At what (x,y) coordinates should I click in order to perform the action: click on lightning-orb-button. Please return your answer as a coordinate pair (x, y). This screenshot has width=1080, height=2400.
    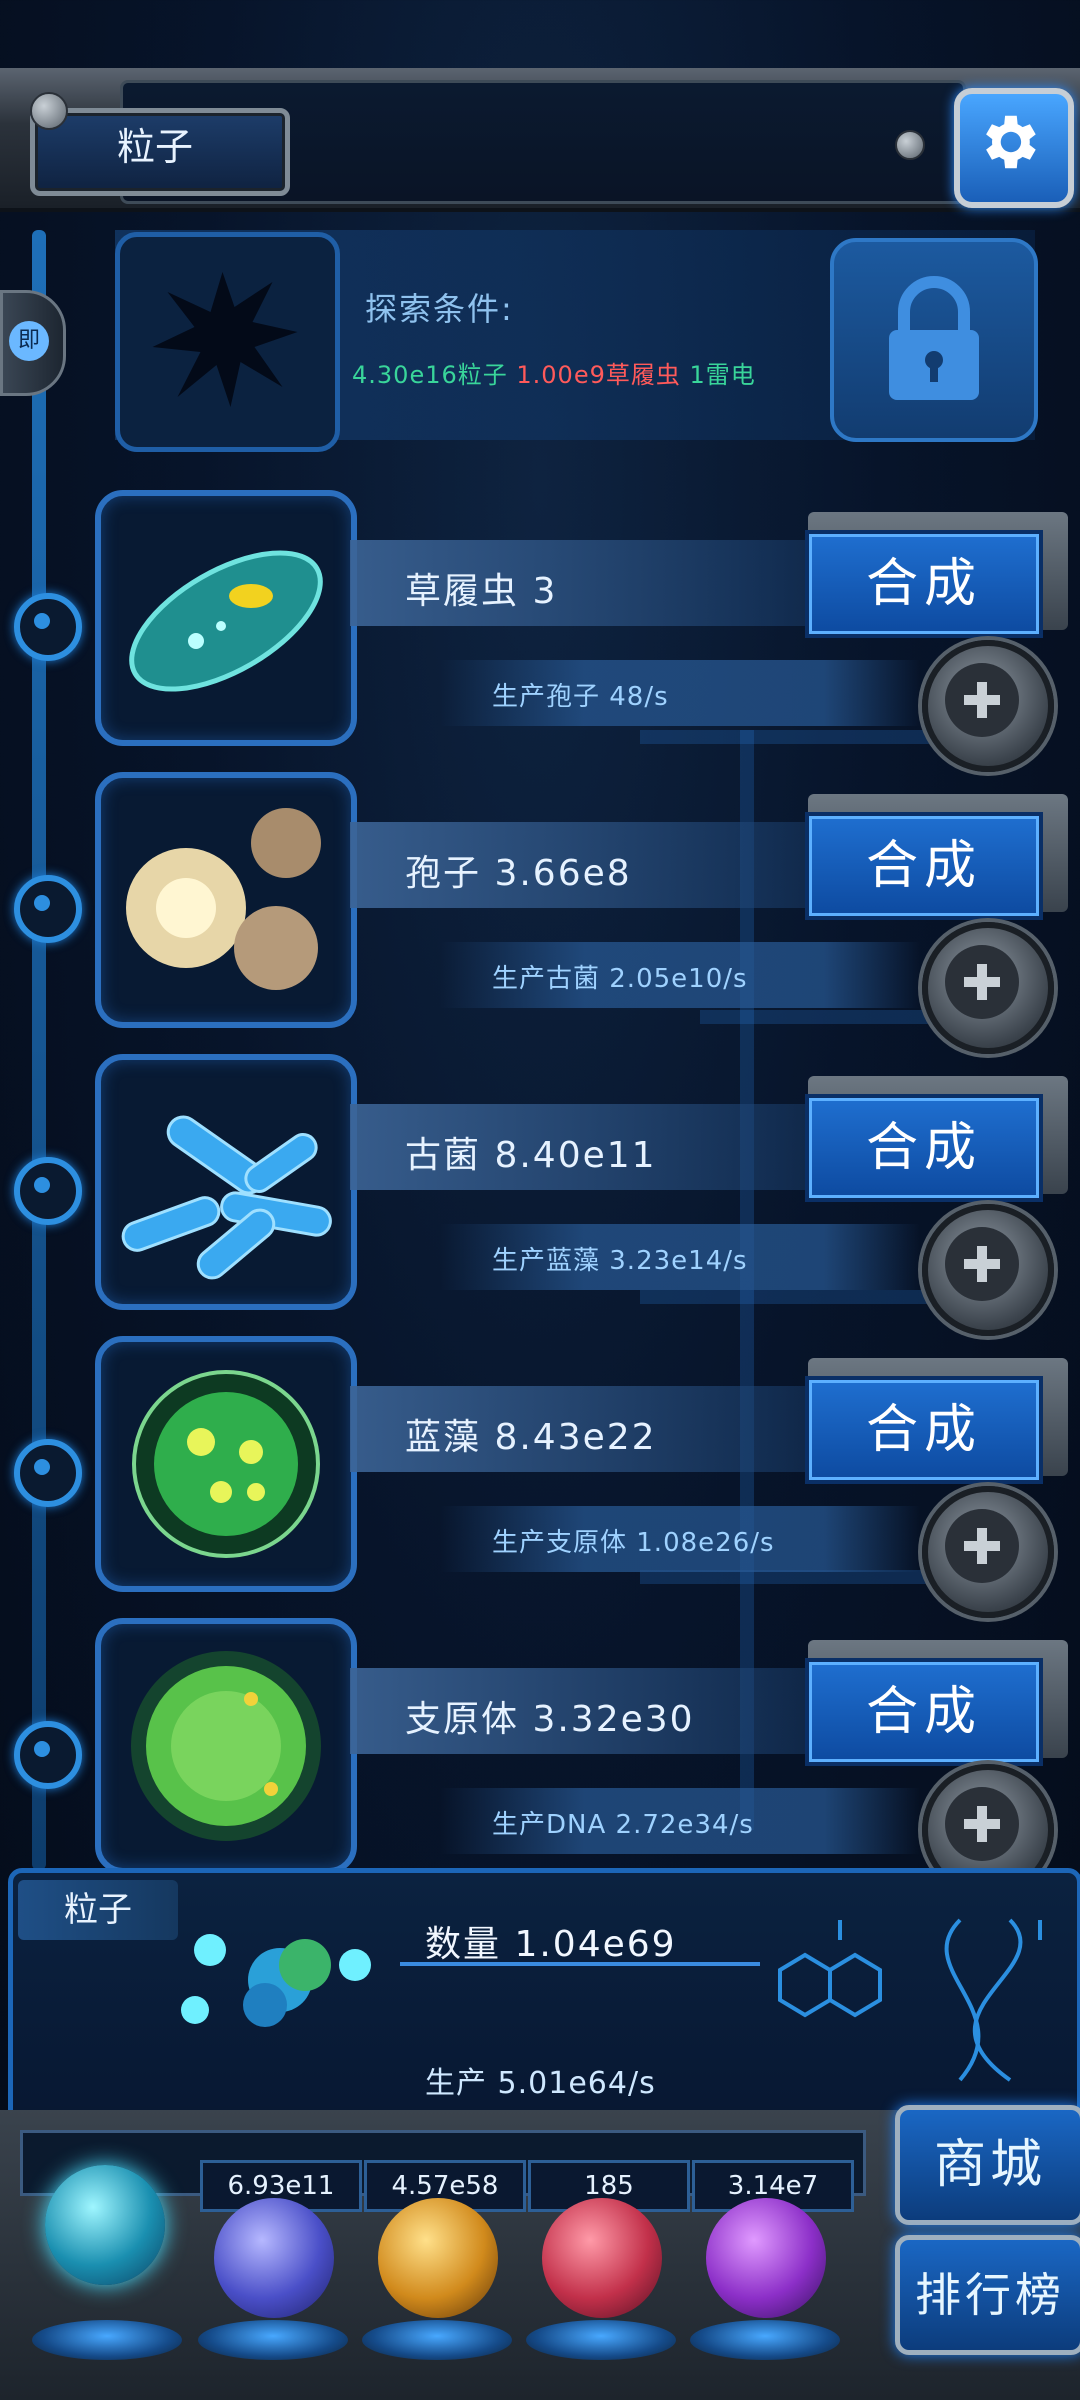
    Looking at the image, I should click on (274, 2258).